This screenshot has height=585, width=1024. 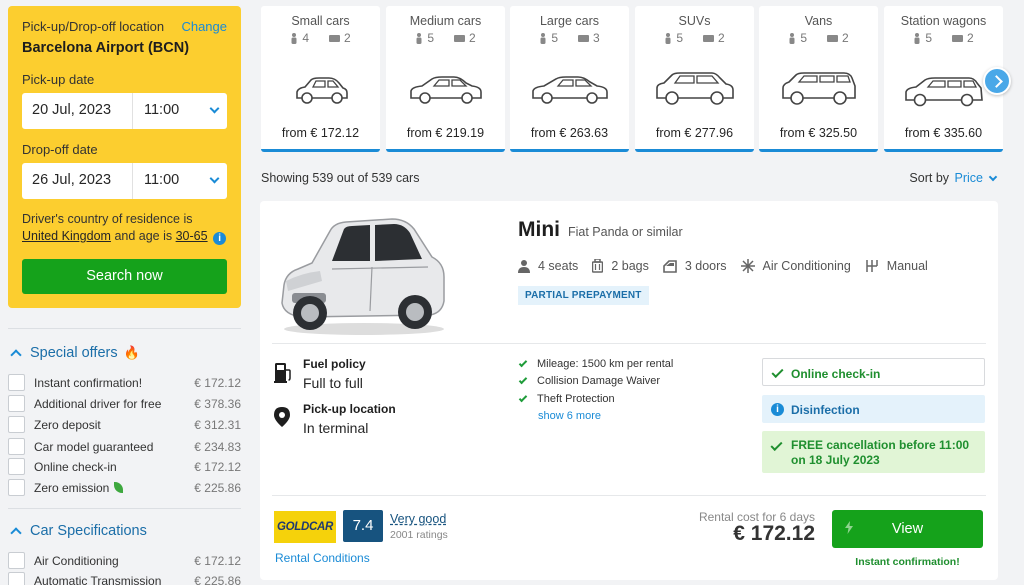 What do you see at coordinates (180, 111) in the screenshot?
I see `pickup-time-select: 11:00` at bounding box center [180, 111].